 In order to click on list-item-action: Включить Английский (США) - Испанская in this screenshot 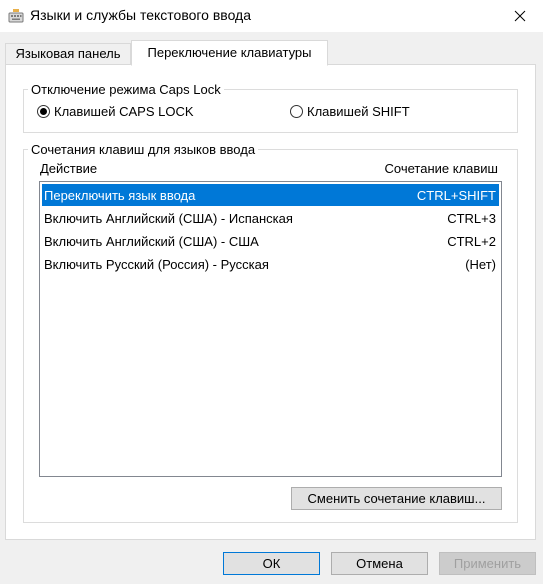, I will do `click(168, 218)`.